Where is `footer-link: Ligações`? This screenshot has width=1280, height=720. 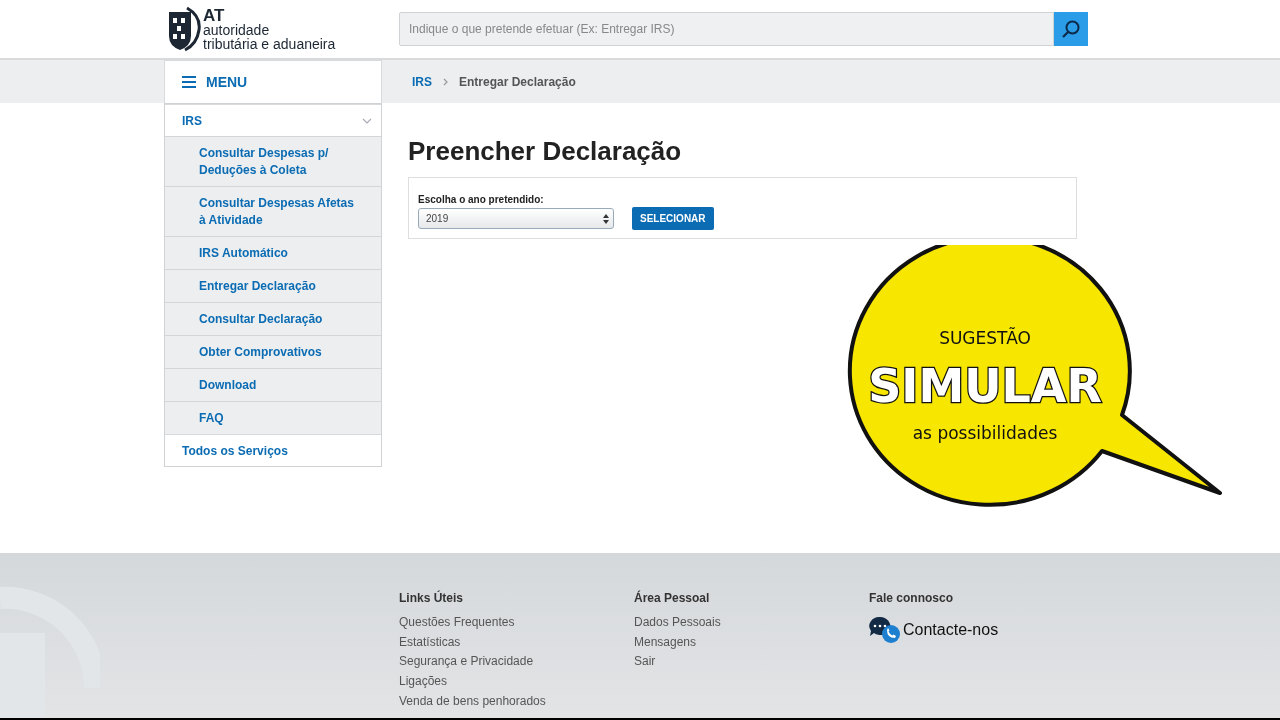 footer-link: Ligações is located at coordinates (516, 681).